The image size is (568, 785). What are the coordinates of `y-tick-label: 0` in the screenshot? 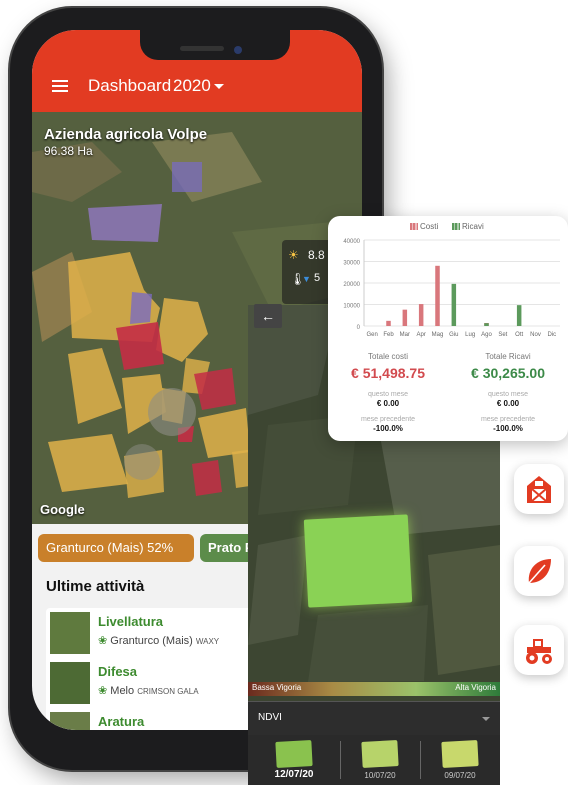 It's located at (359, 328).